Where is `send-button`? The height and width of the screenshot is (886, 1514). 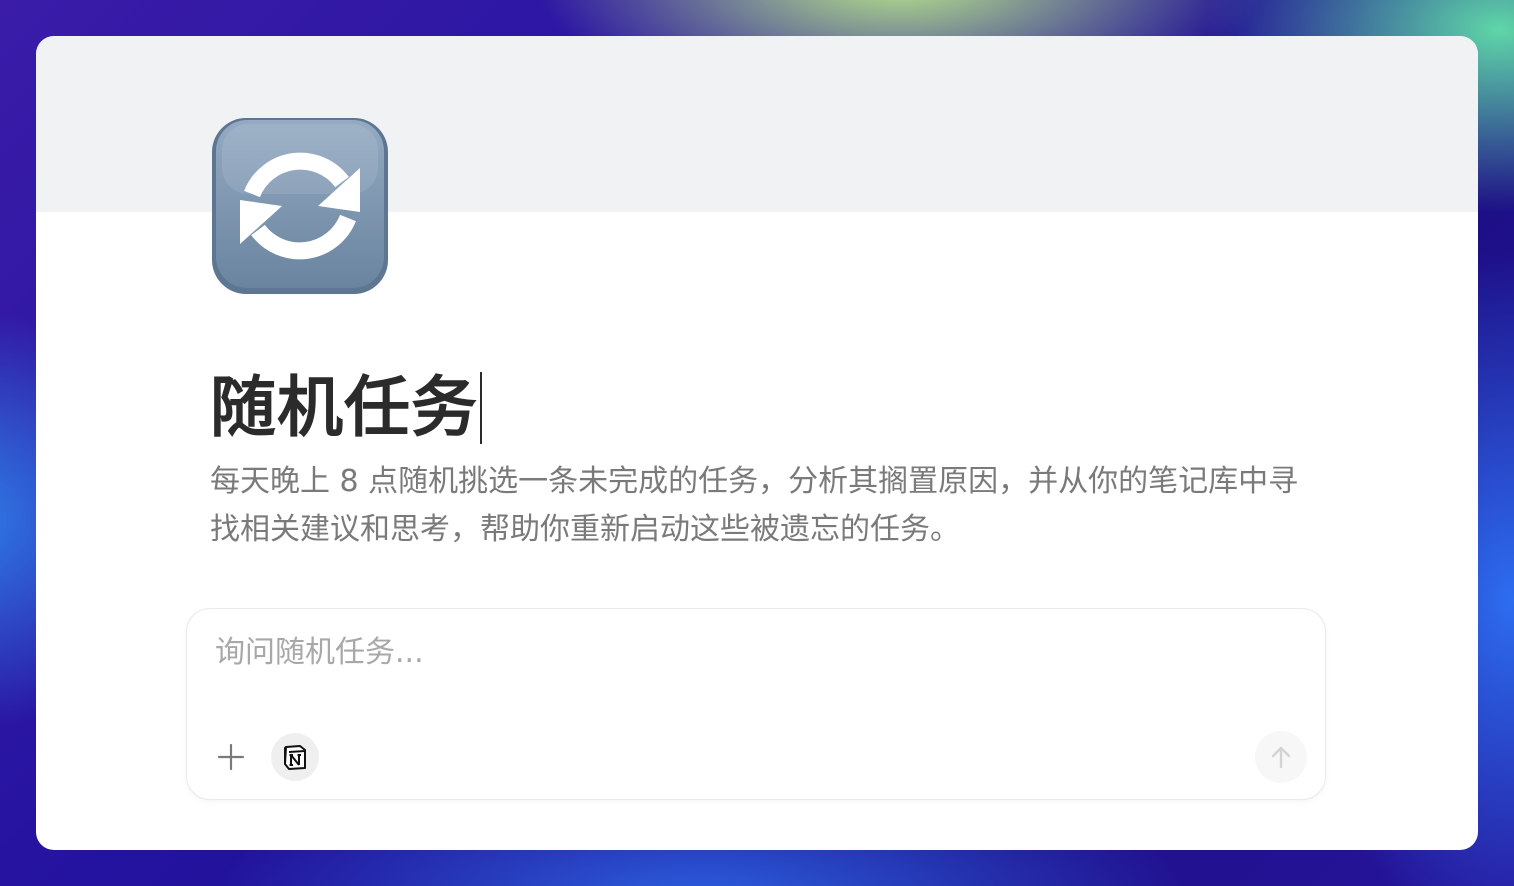 send-button is located at coordinates (1281, 757).